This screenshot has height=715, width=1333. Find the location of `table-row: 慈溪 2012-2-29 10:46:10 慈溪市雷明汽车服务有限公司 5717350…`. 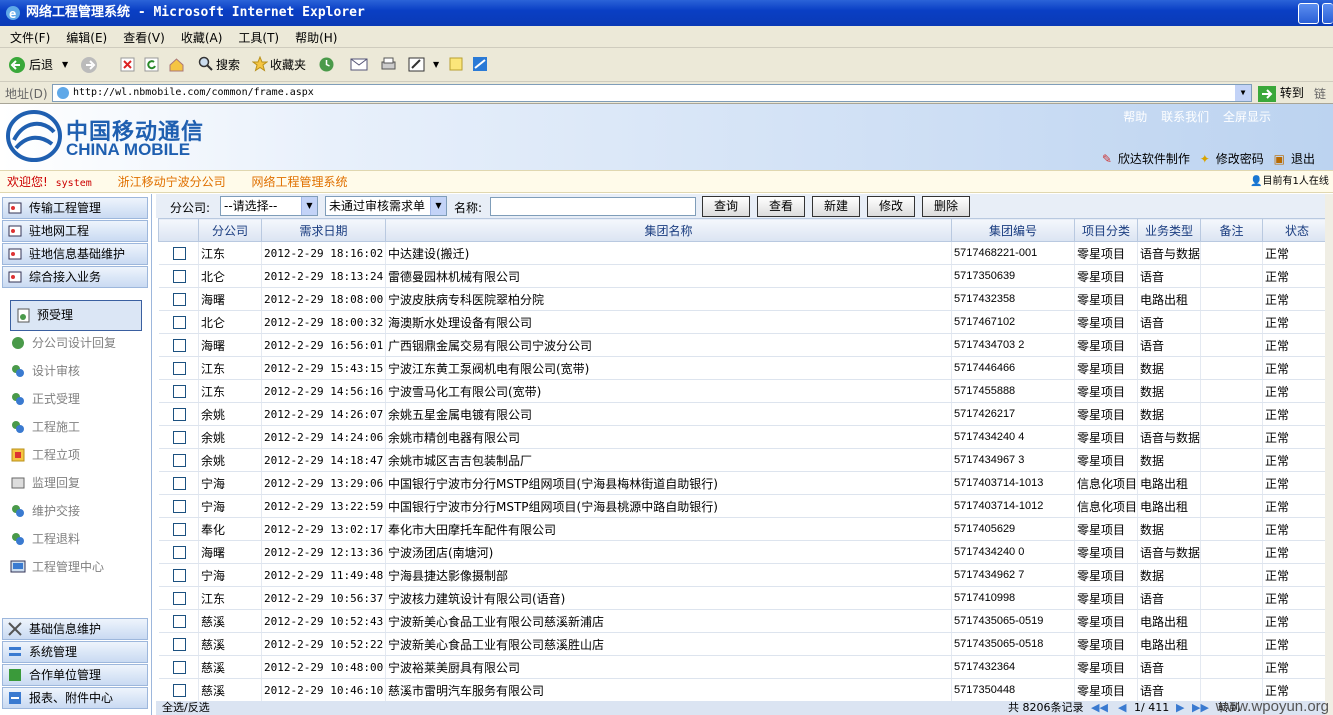

table-row: 慈溪 2012-2-29 10:46:10 慈溪市雷明汽车服务有限公司 5717350… is located at coordinates (745, 690).